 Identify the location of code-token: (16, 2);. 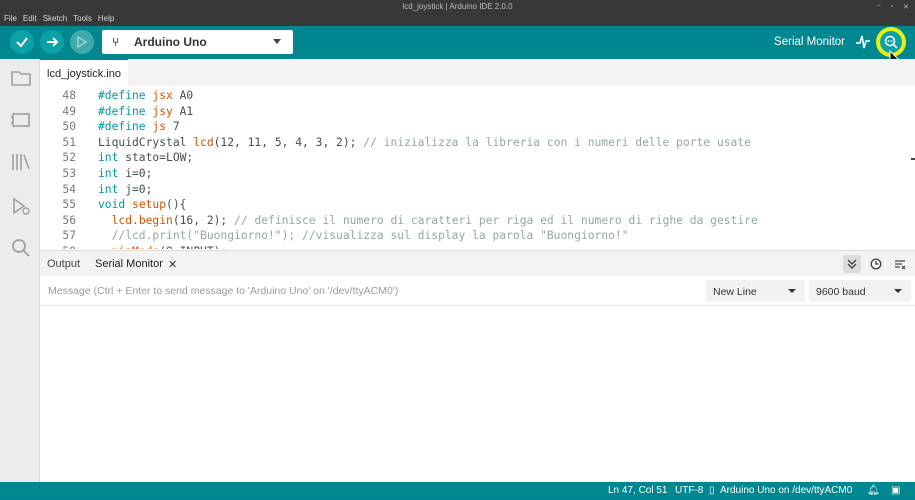
(203, 220).